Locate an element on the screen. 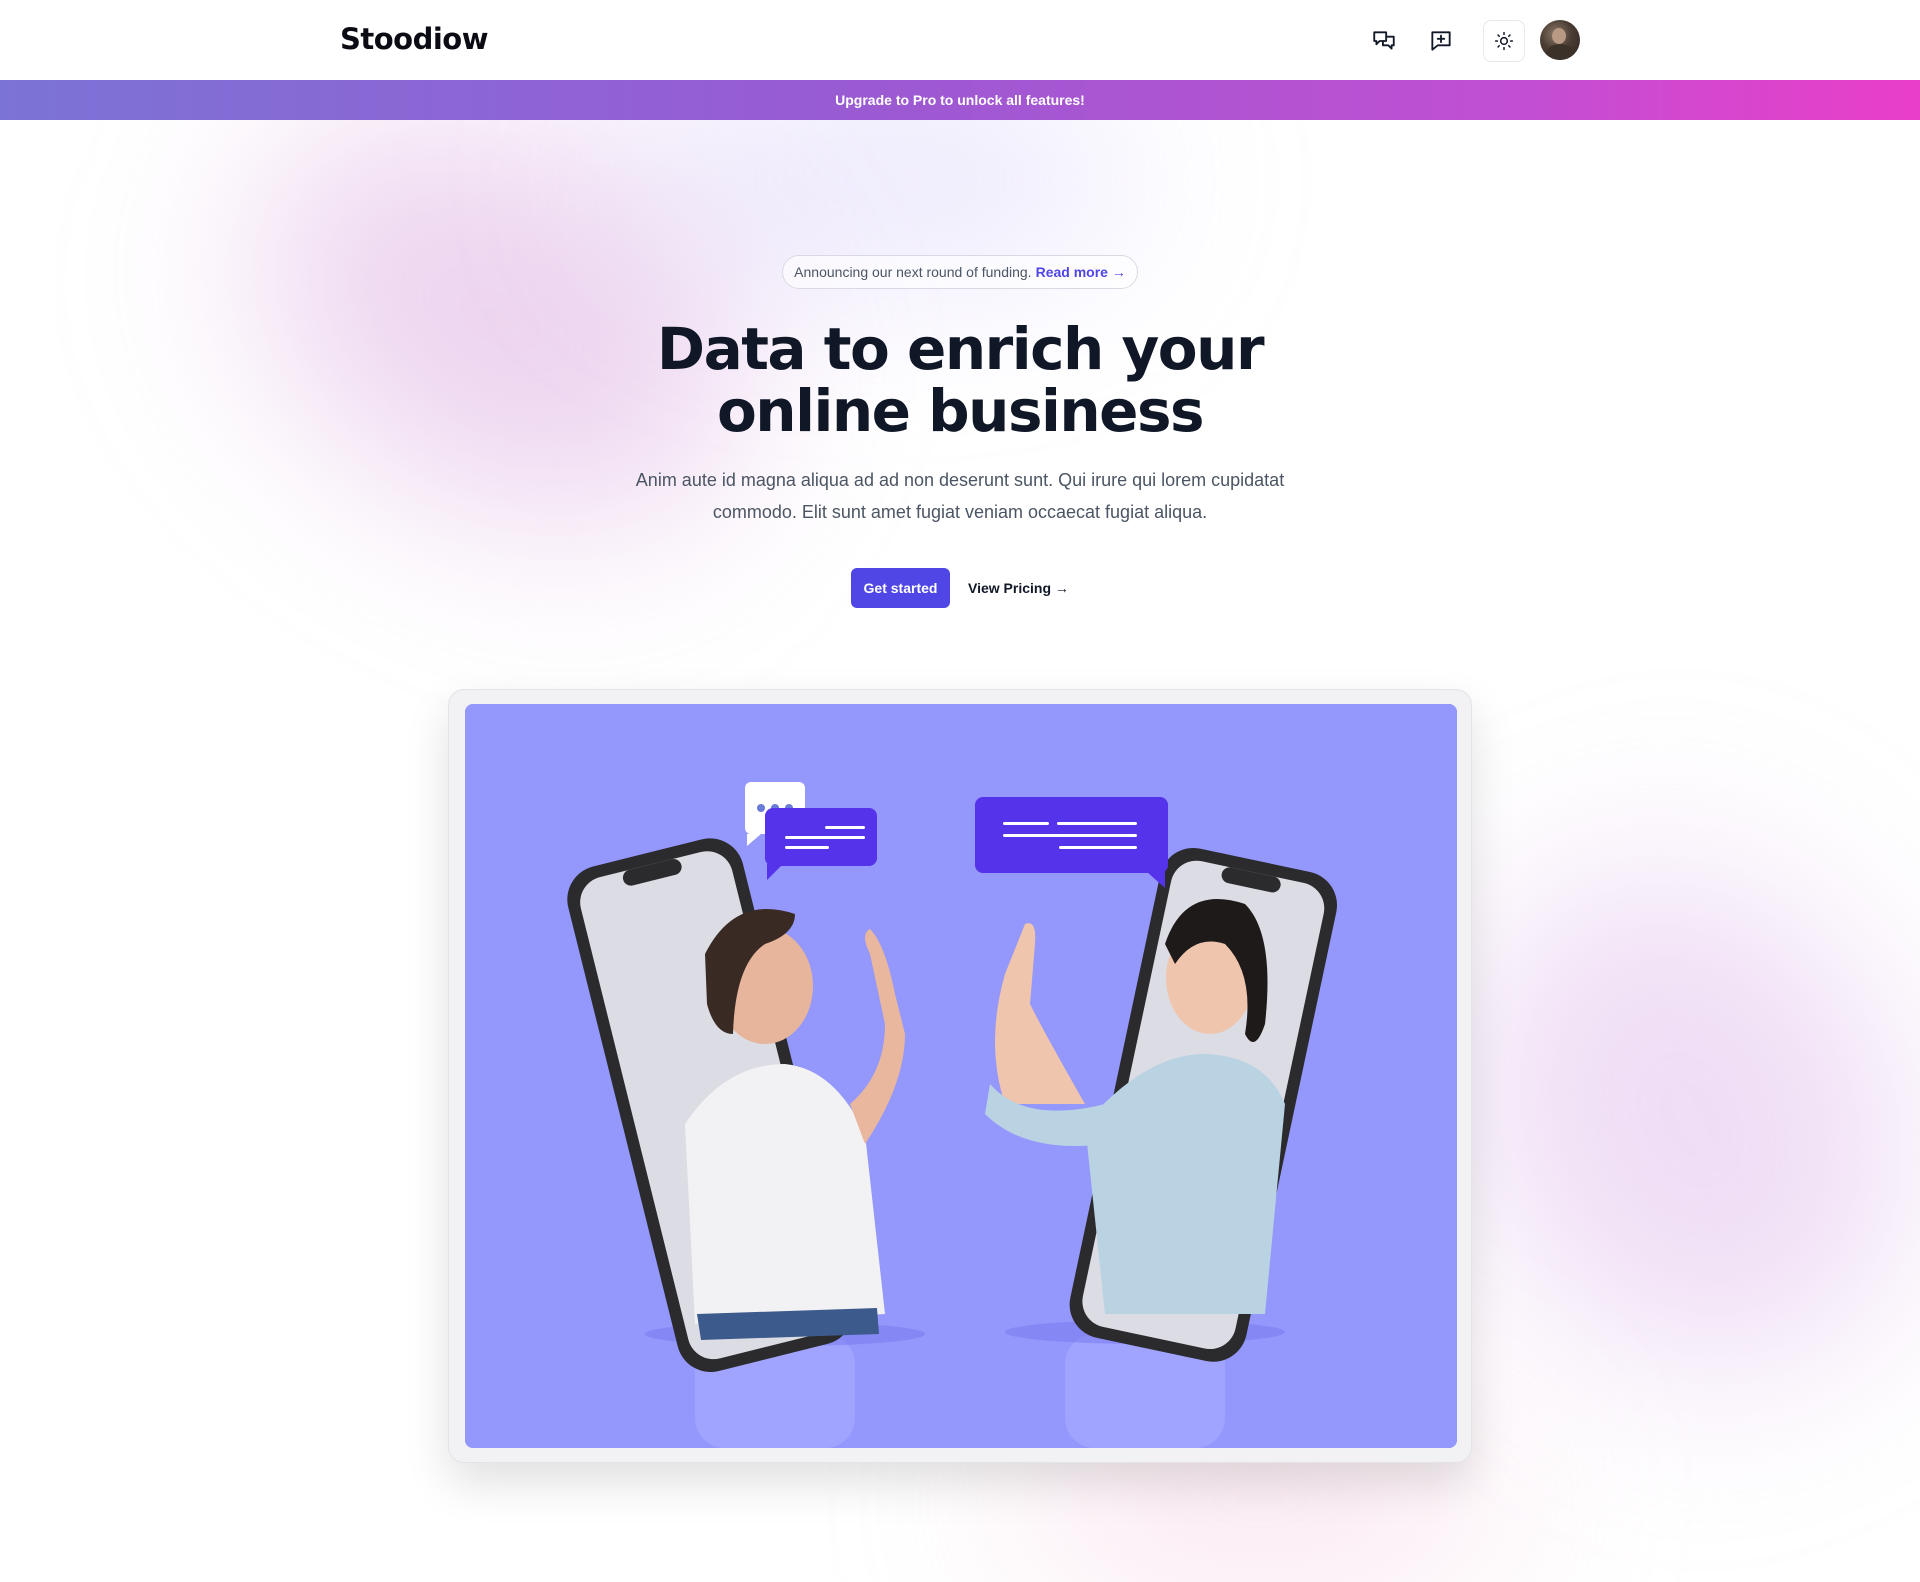 The width and height of the screenshot is (1920, 1582). brand-logo: Stoodiow is located at coordinates (414, 39).